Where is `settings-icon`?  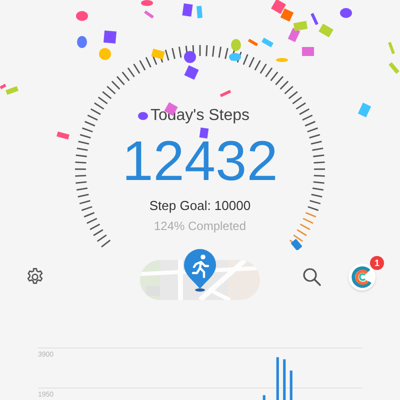 settings-icon is located at coordinates (35, 277).